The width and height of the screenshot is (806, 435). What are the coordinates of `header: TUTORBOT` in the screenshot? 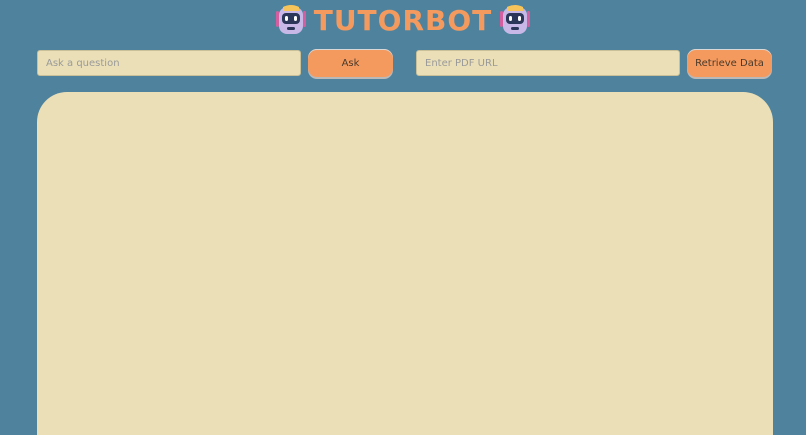 It's located at (403, 20).